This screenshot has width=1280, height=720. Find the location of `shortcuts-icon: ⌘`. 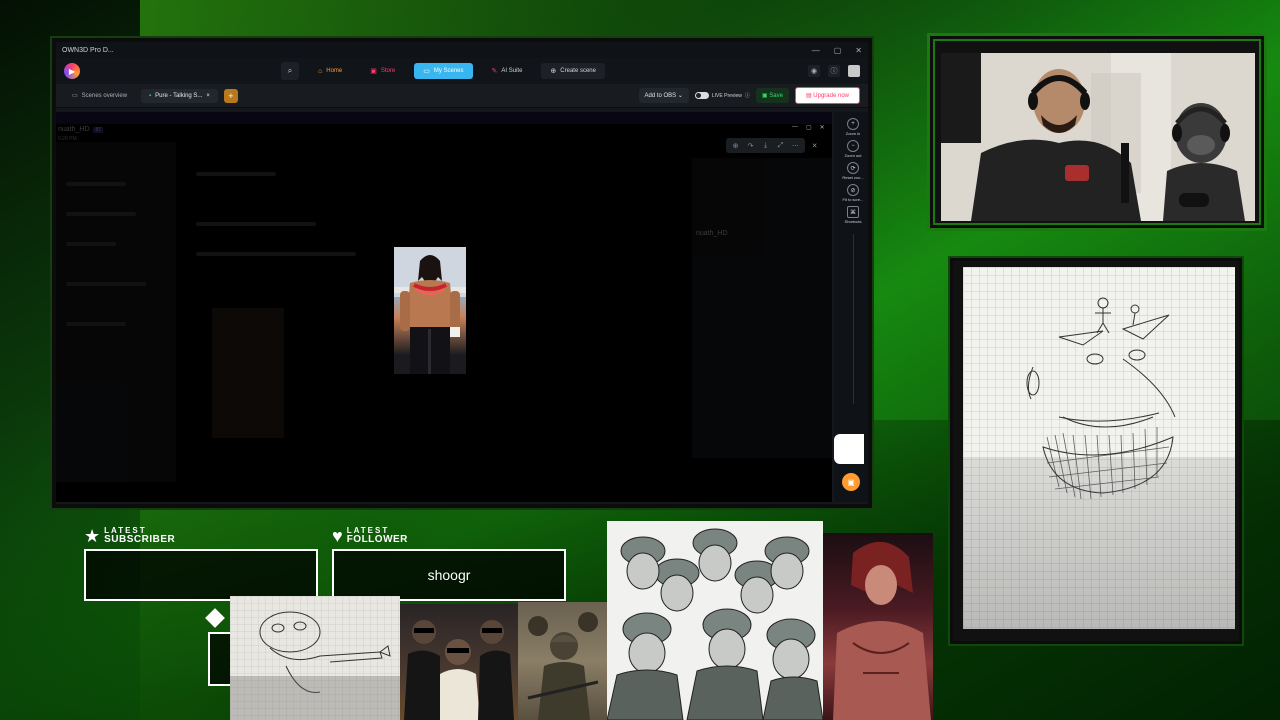

shortcuts-icon: ⌘ is located at coordinates (853, 212).